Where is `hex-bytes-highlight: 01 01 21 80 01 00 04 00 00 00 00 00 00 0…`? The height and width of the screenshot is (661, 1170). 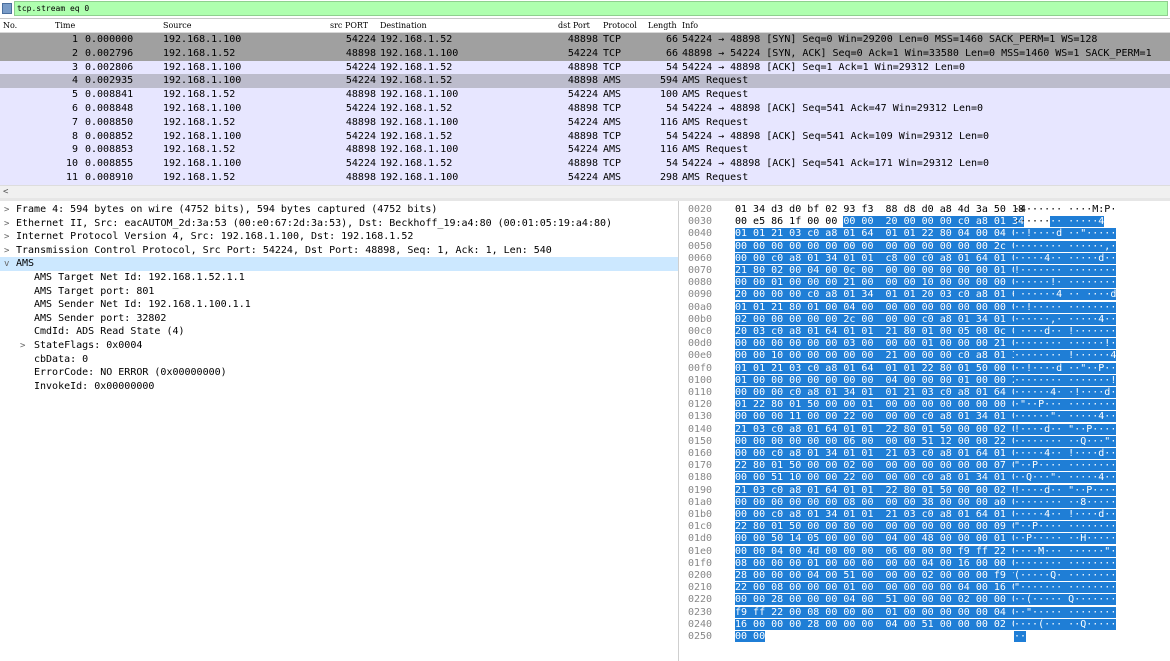 hex-bytes-highlight: 01 01 21 80 01 00 04 00 00 00 00 00 00 0… is located at coordinates (879, 307).